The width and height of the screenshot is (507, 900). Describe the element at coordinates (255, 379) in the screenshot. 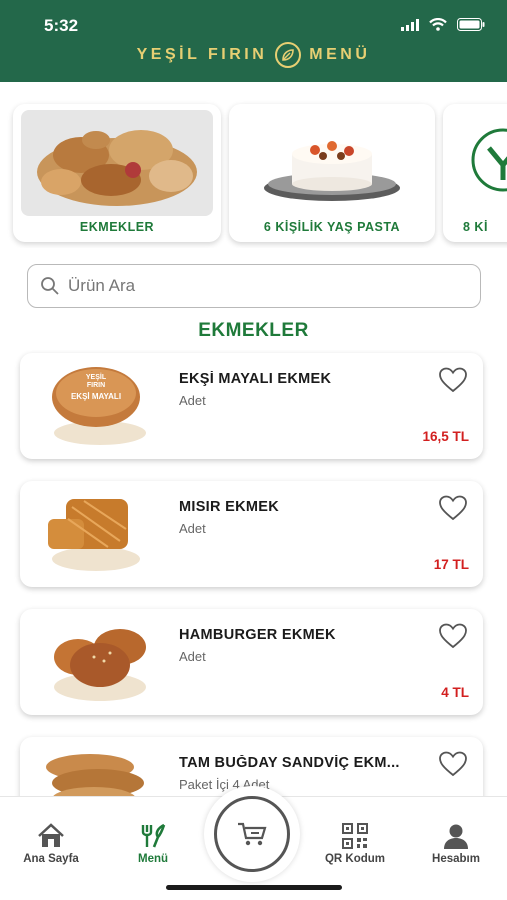

I see `product-name: EKŞİ MAYALI EKMEK` at that location.